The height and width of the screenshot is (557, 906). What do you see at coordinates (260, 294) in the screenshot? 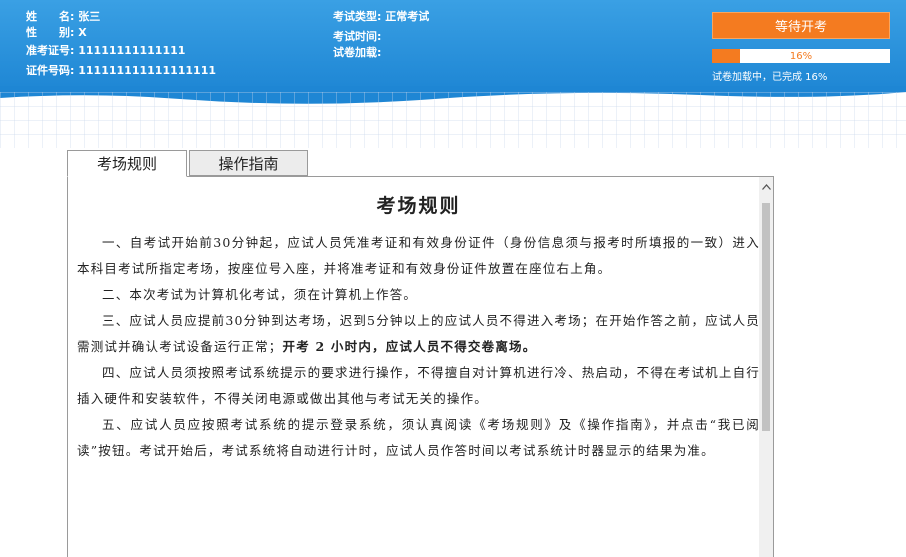
I see `rule-paragraph-2: 二、本次考试为计算机化考试，须在计算机上作答。` at bounding box center [260, 294].